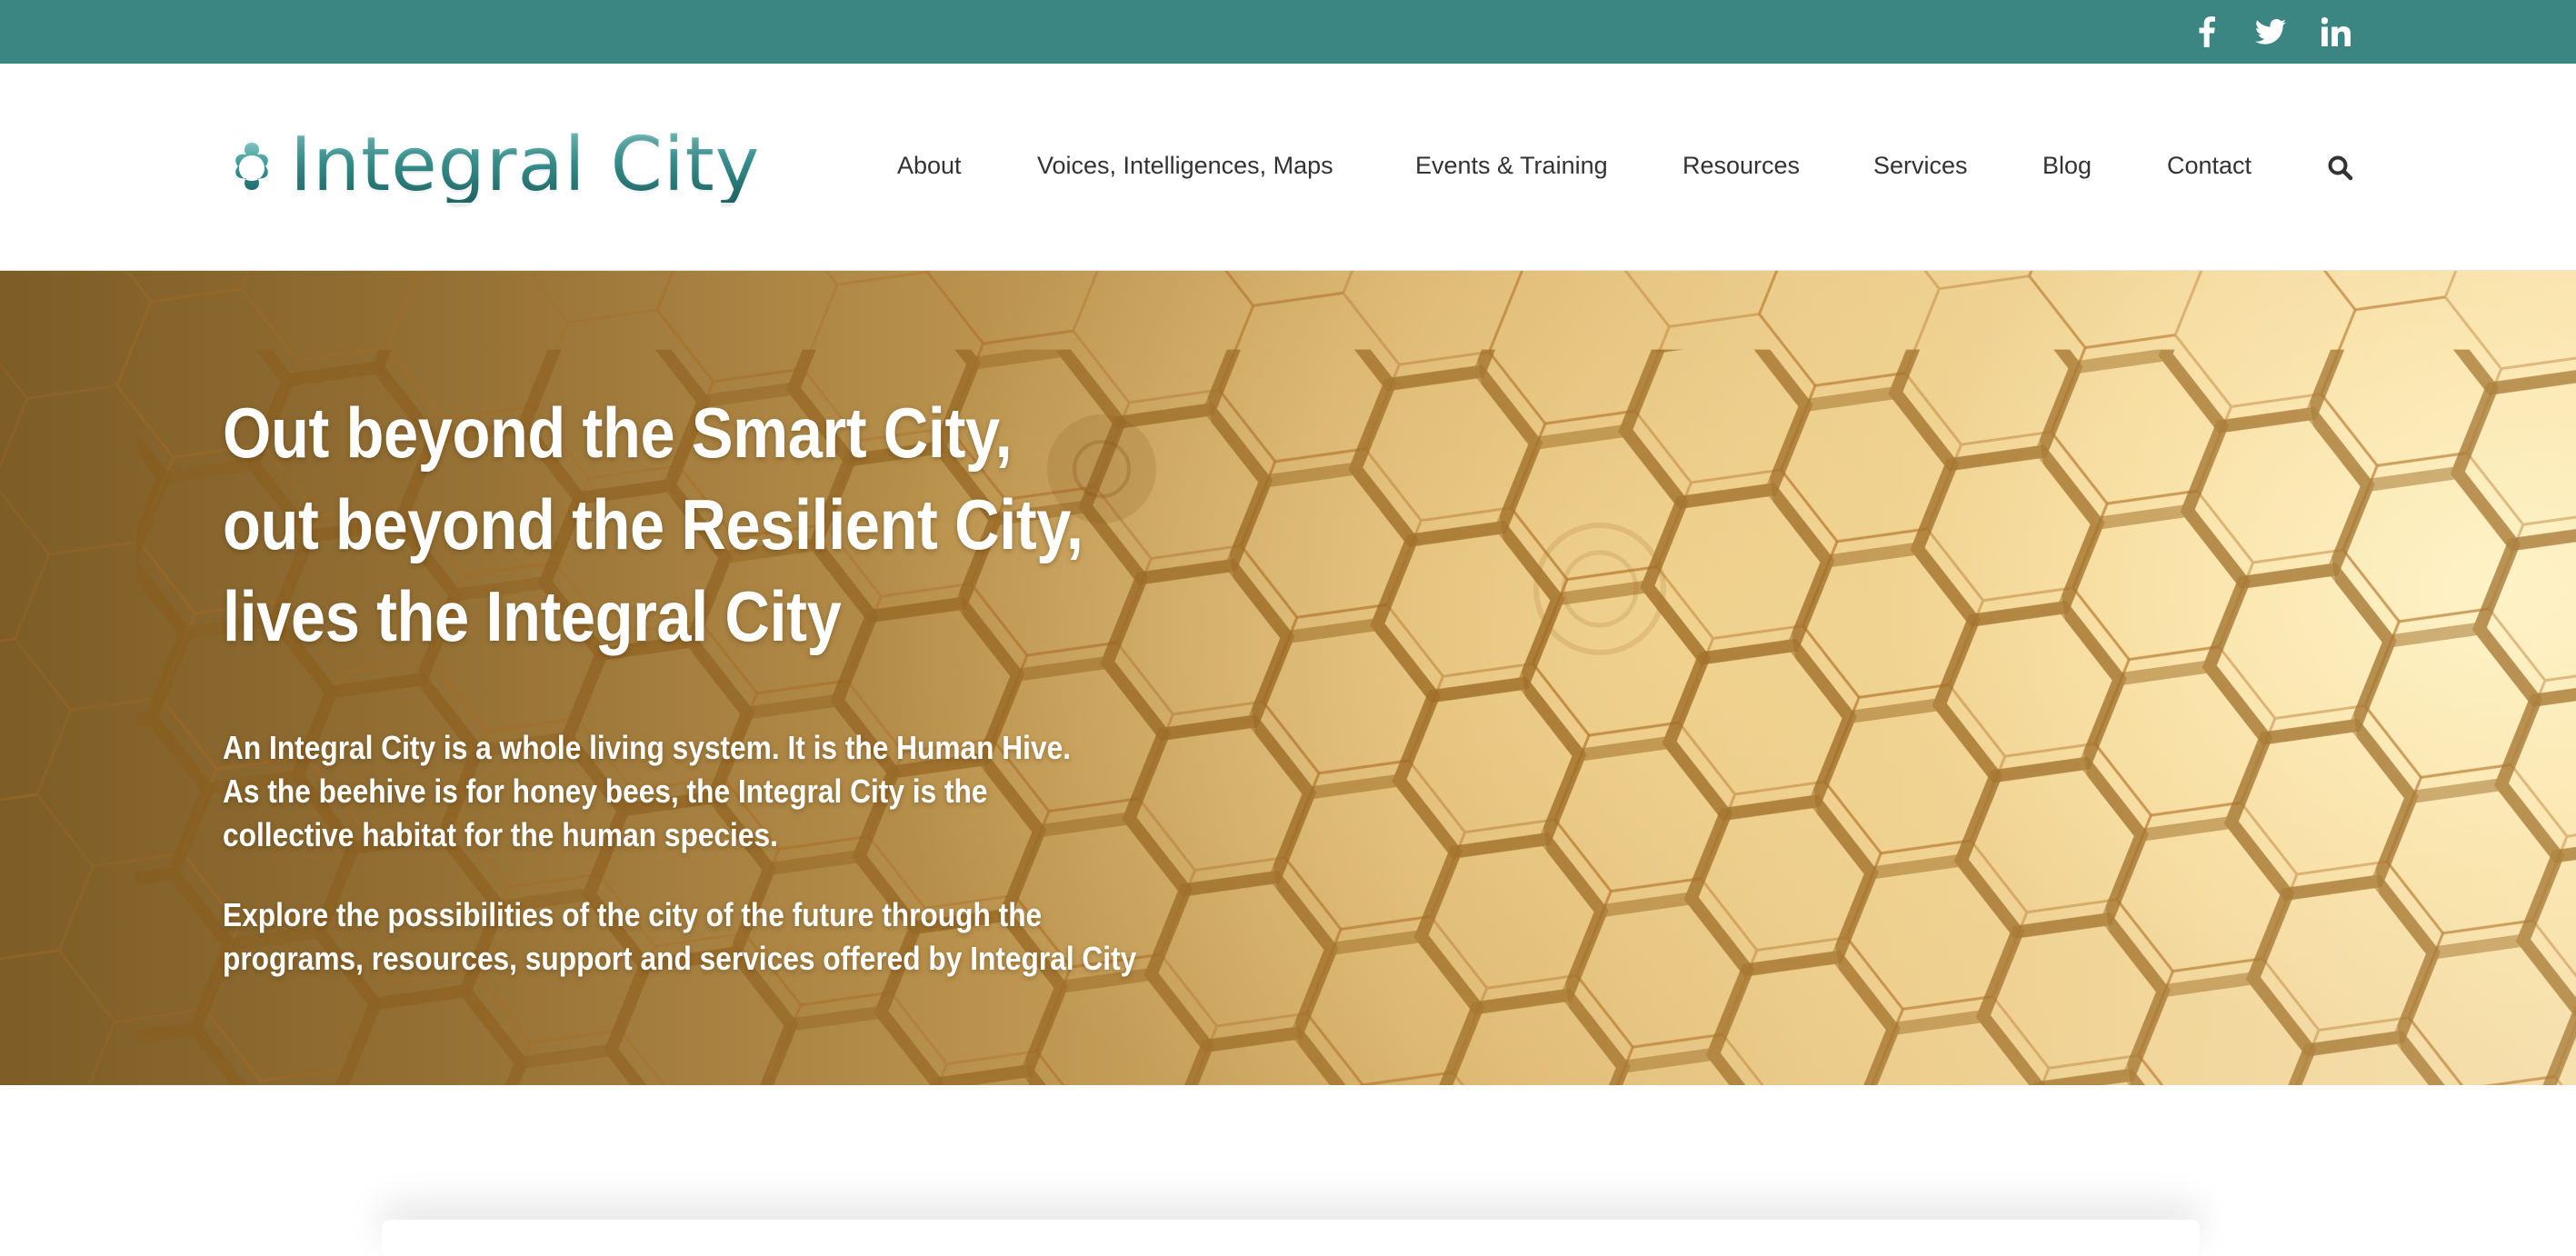  Describe the element at coordinates (2067, 166) in the screenshot. I see `nav-blog: Blog` at that location.